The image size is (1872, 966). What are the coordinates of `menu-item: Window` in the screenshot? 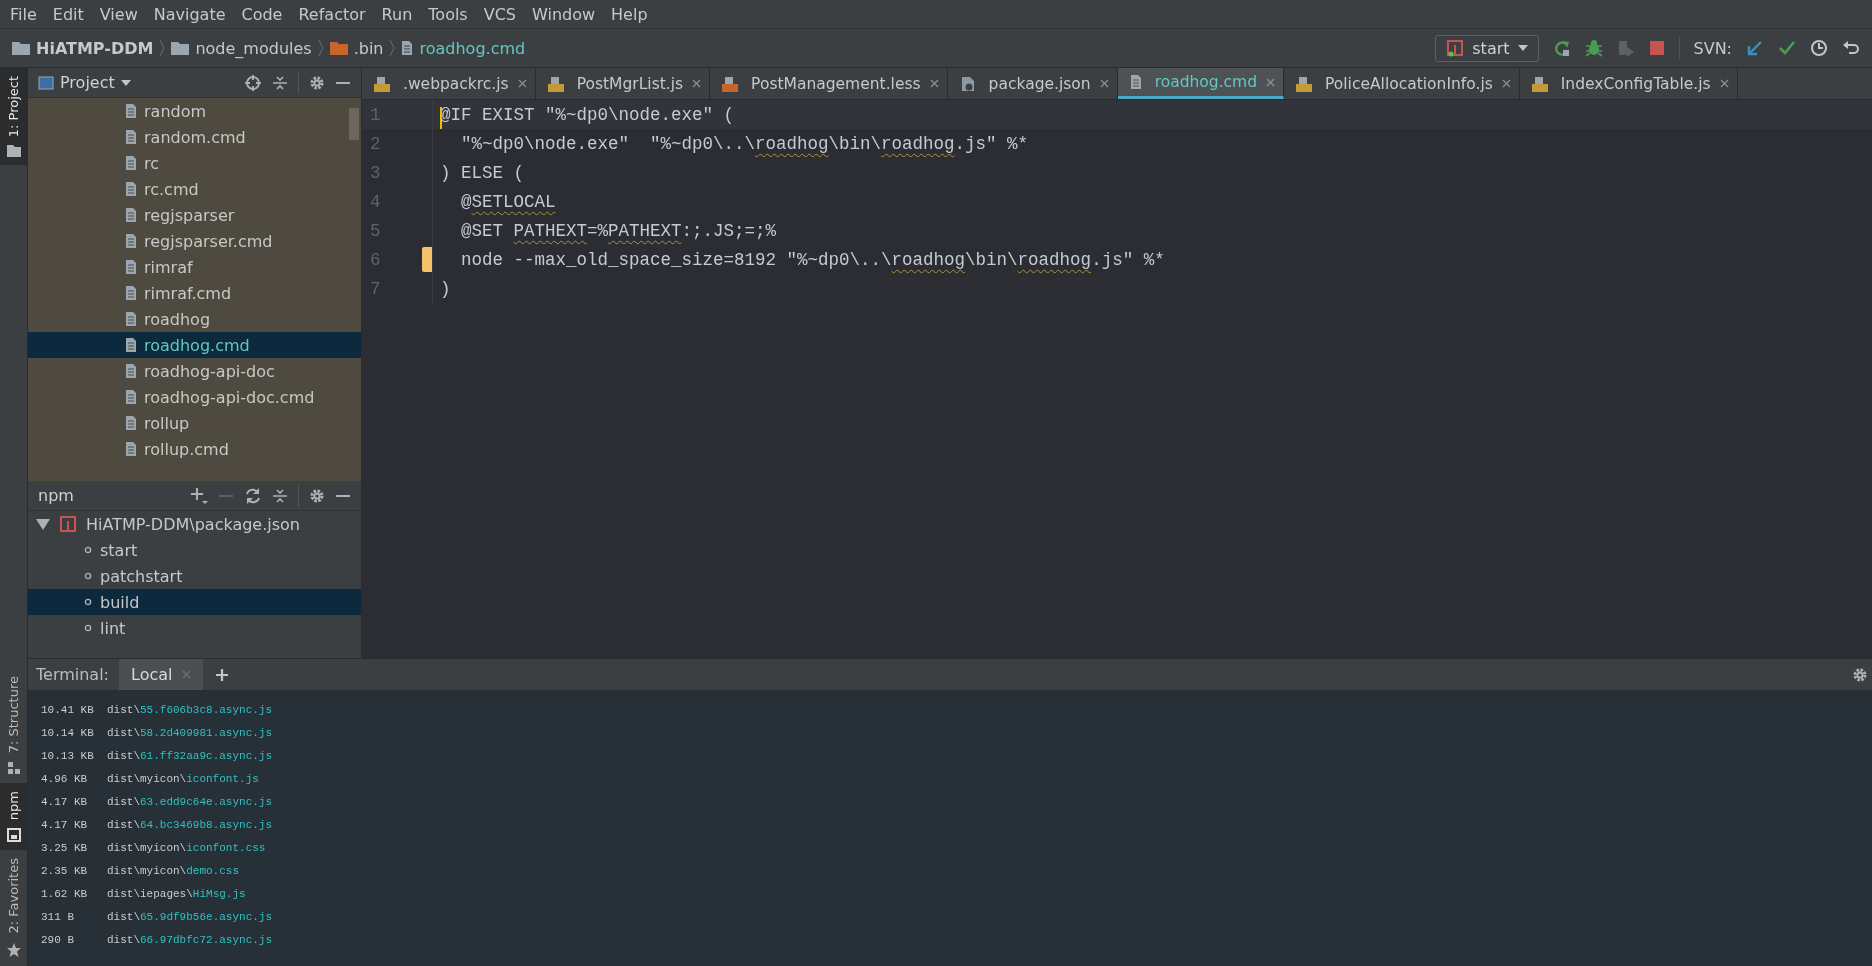 It's located at (564, 14).